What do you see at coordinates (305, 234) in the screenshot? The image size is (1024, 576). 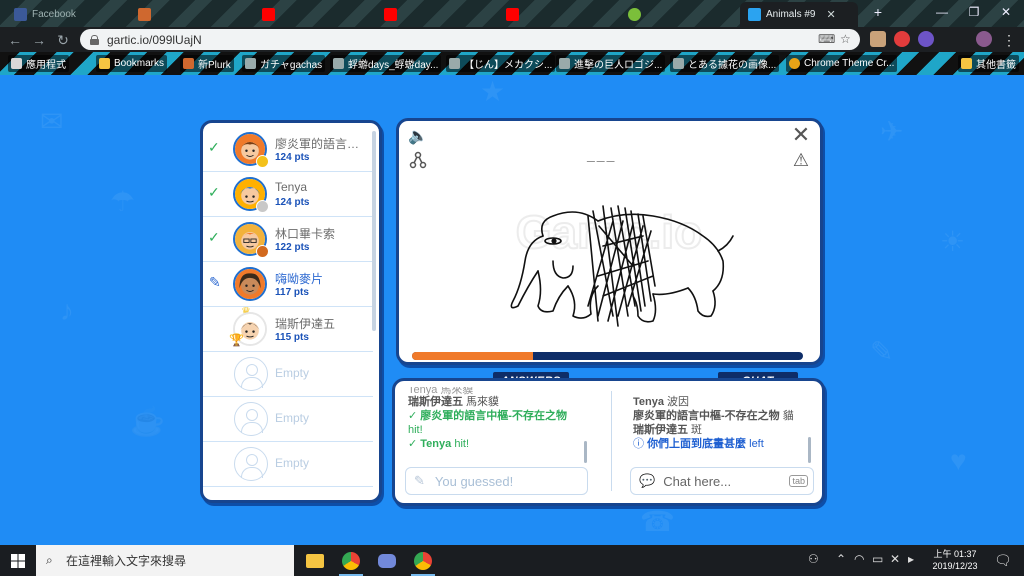 I see `player-name: 林口畢卡索` at bounding box center [305, 234].